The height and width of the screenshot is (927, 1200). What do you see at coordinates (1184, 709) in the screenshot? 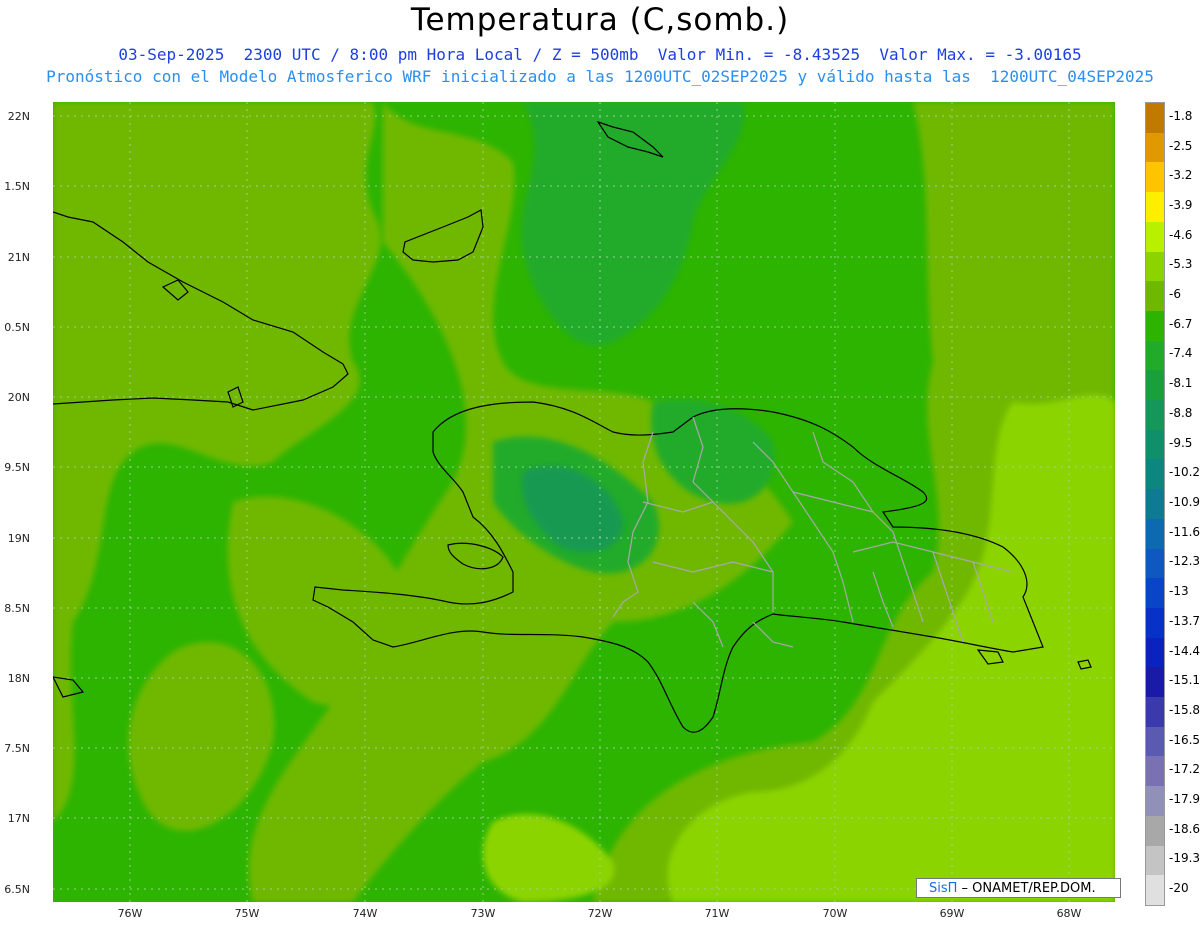
I see `colorbar-label: -15.8` at bounding box center [1184, 709].